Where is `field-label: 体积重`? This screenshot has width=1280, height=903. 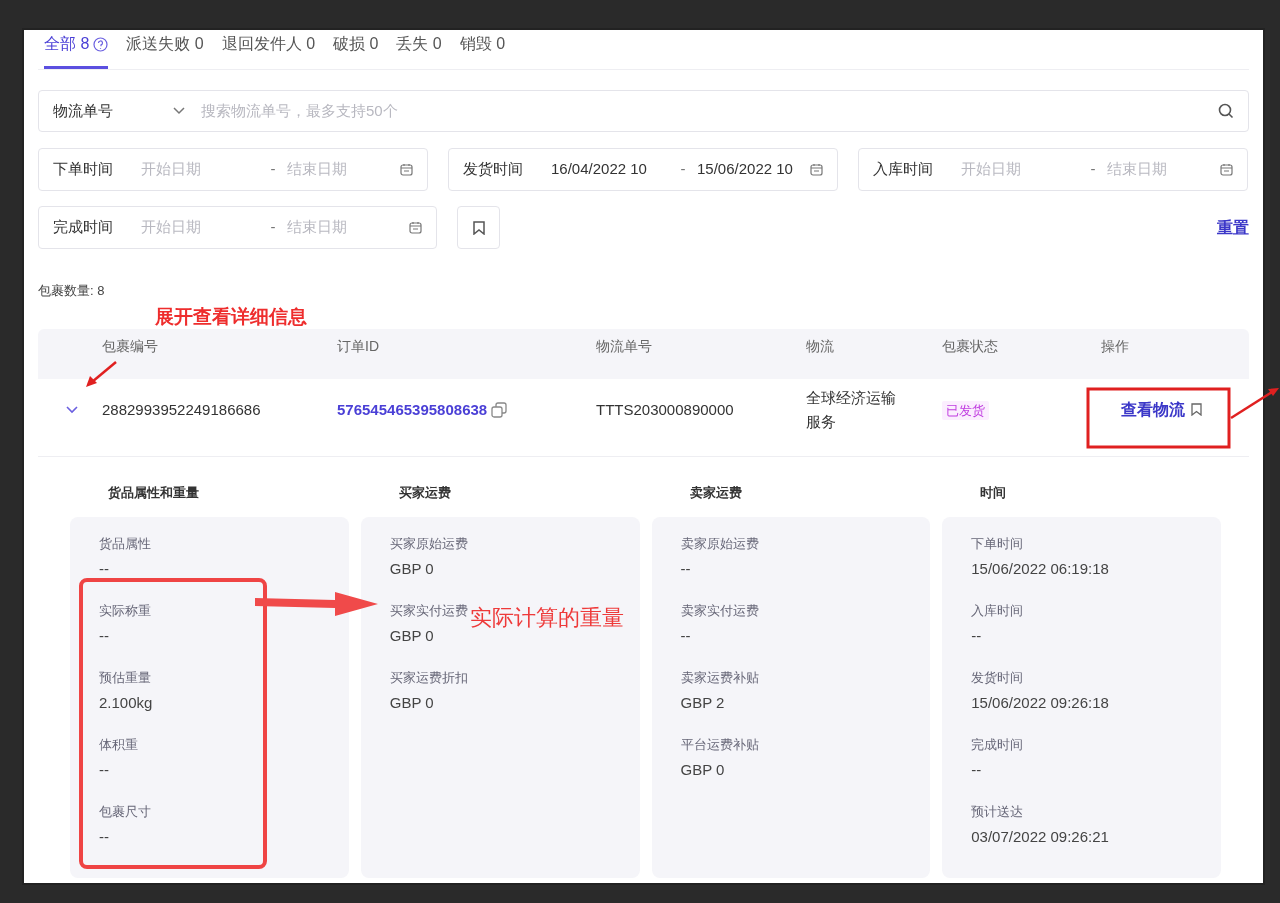
field-label: 体积重 is located at coordinates (118, 744).